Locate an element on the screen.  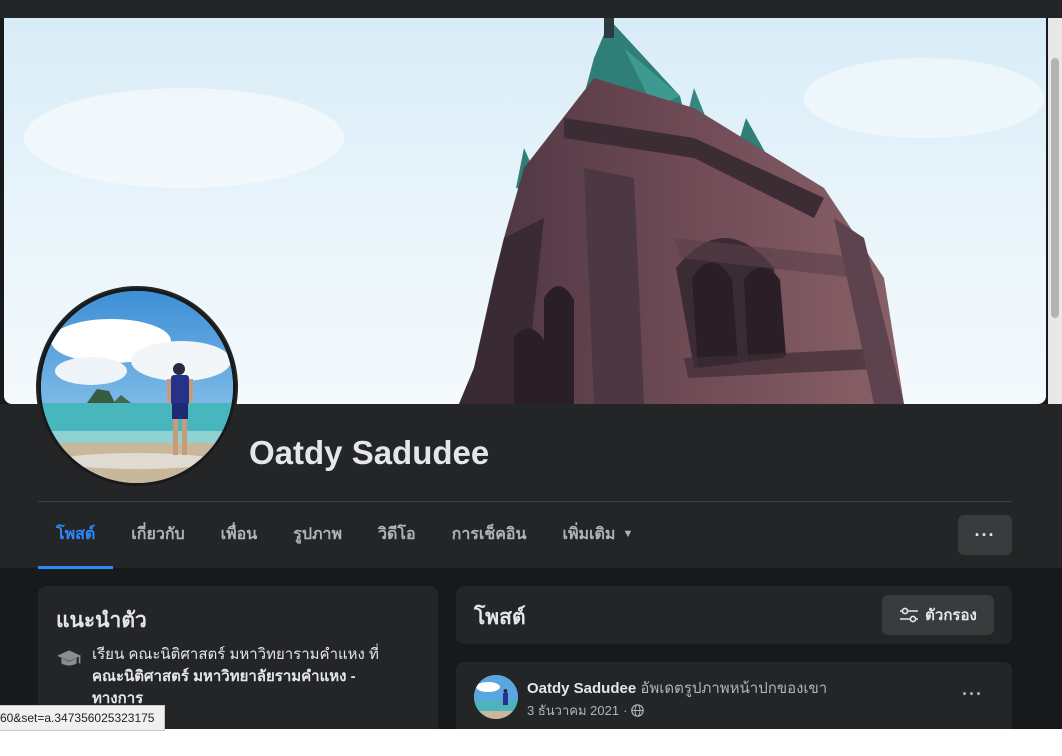
browser-bottom-strip is located at coordinates (531, 742).